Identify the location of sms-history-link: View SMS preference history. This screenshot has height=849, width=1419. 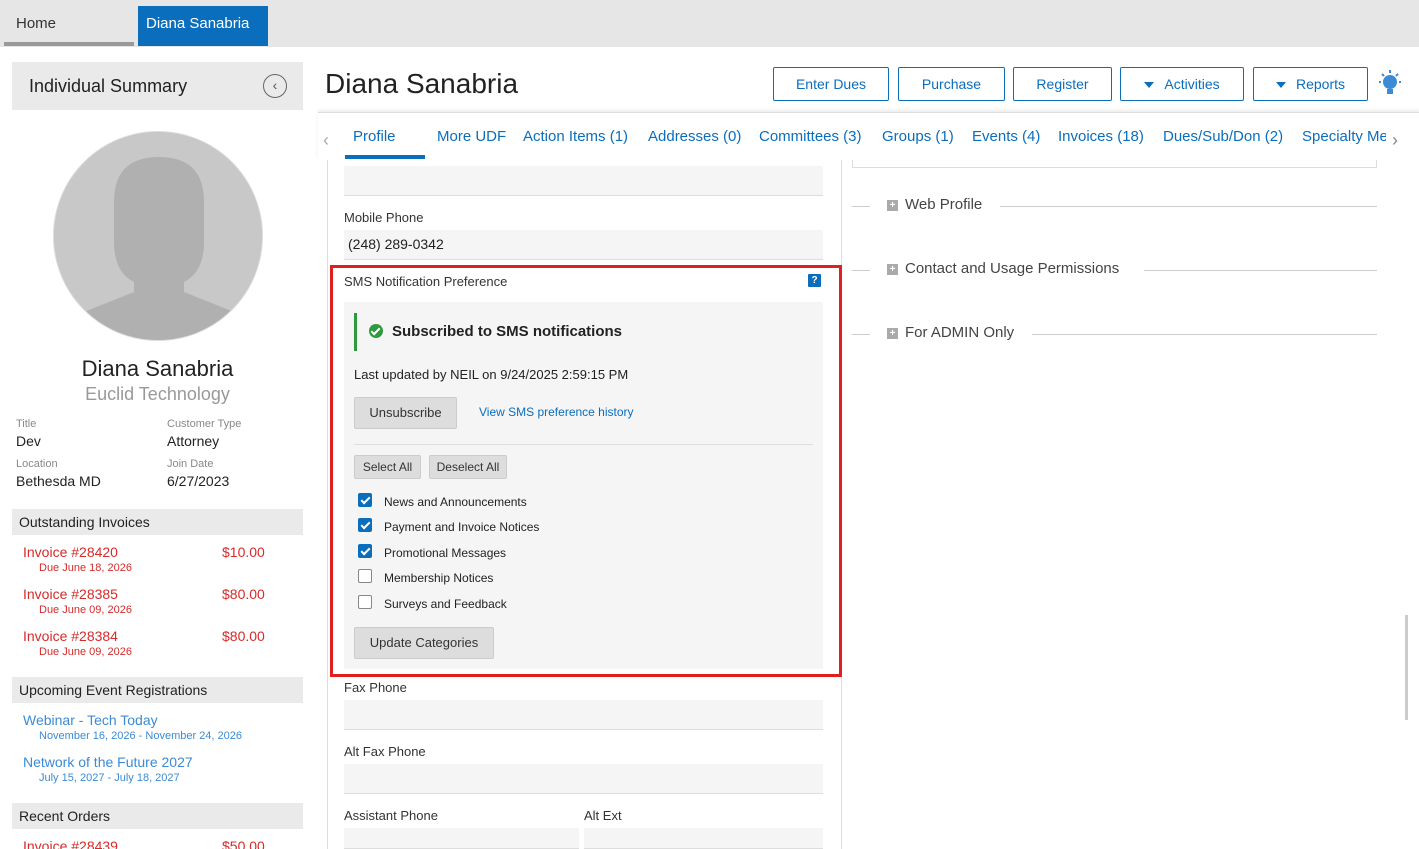
(556, 412).